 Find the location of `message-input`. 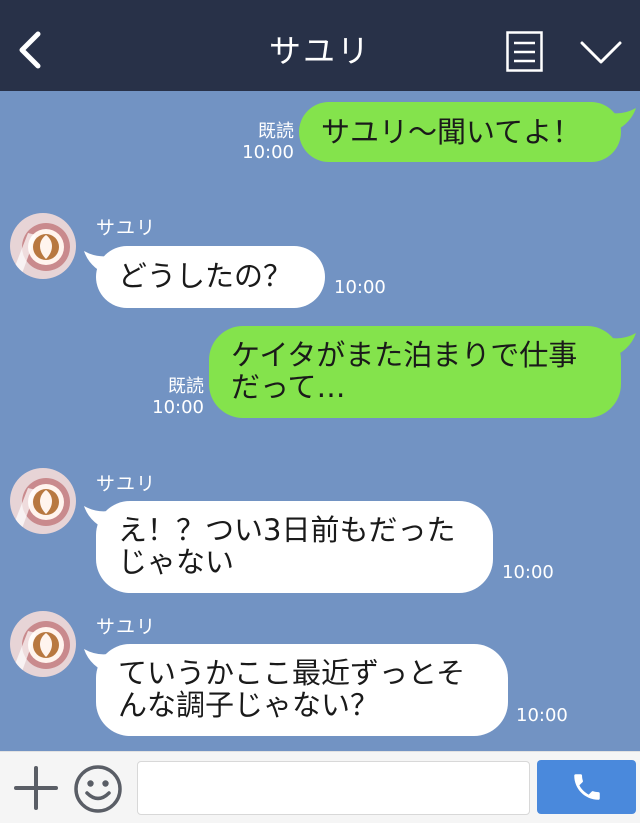

message-input is located at coordinates (333, 788).